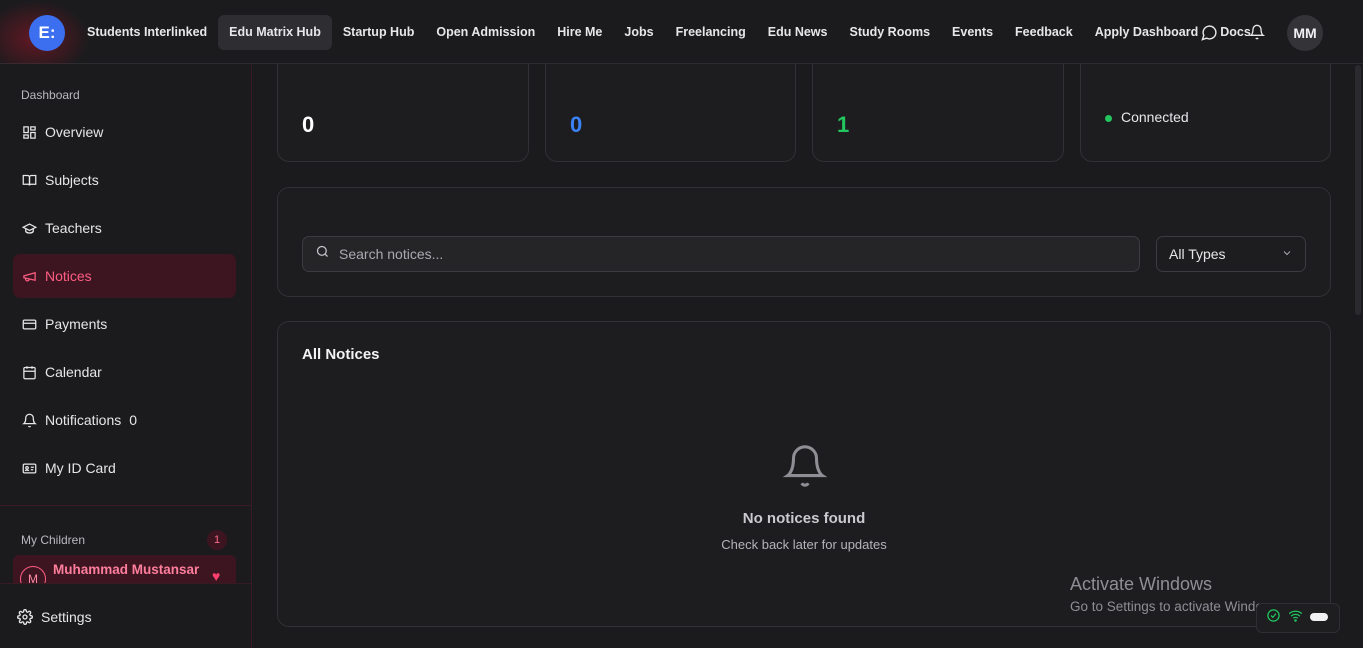  I want to click on credit-card-icon, so click(29, 324).